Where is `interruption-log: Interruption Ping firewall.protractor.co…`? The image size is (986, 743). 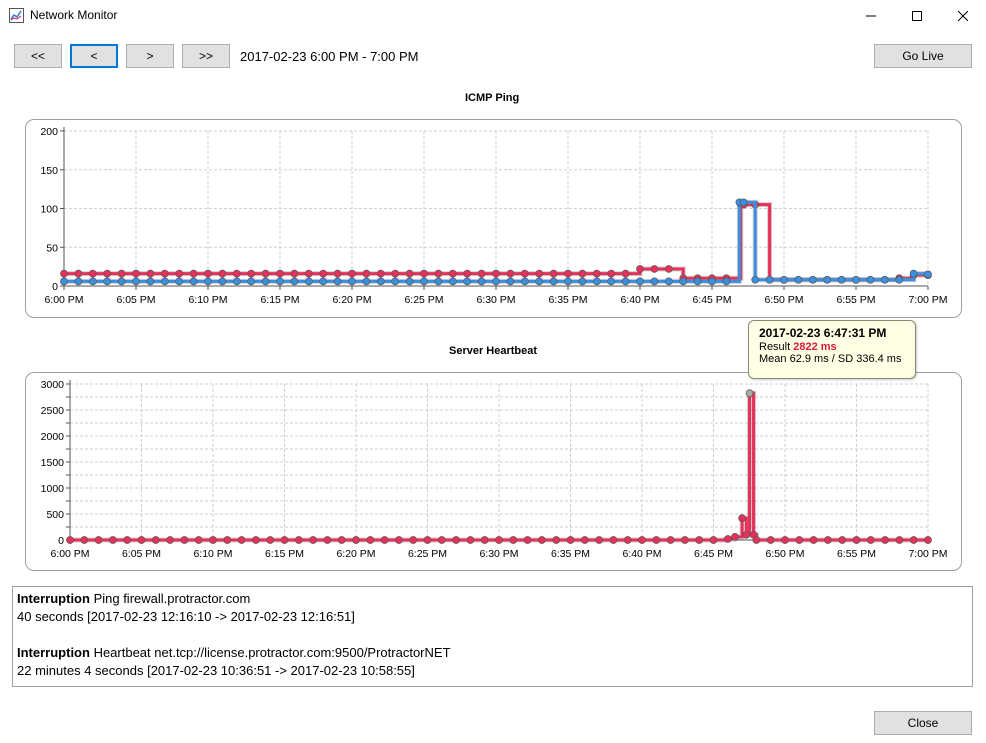
interruption-log: Interruption Ping firewall.protractor.co… is located at coordinates (492, 636).